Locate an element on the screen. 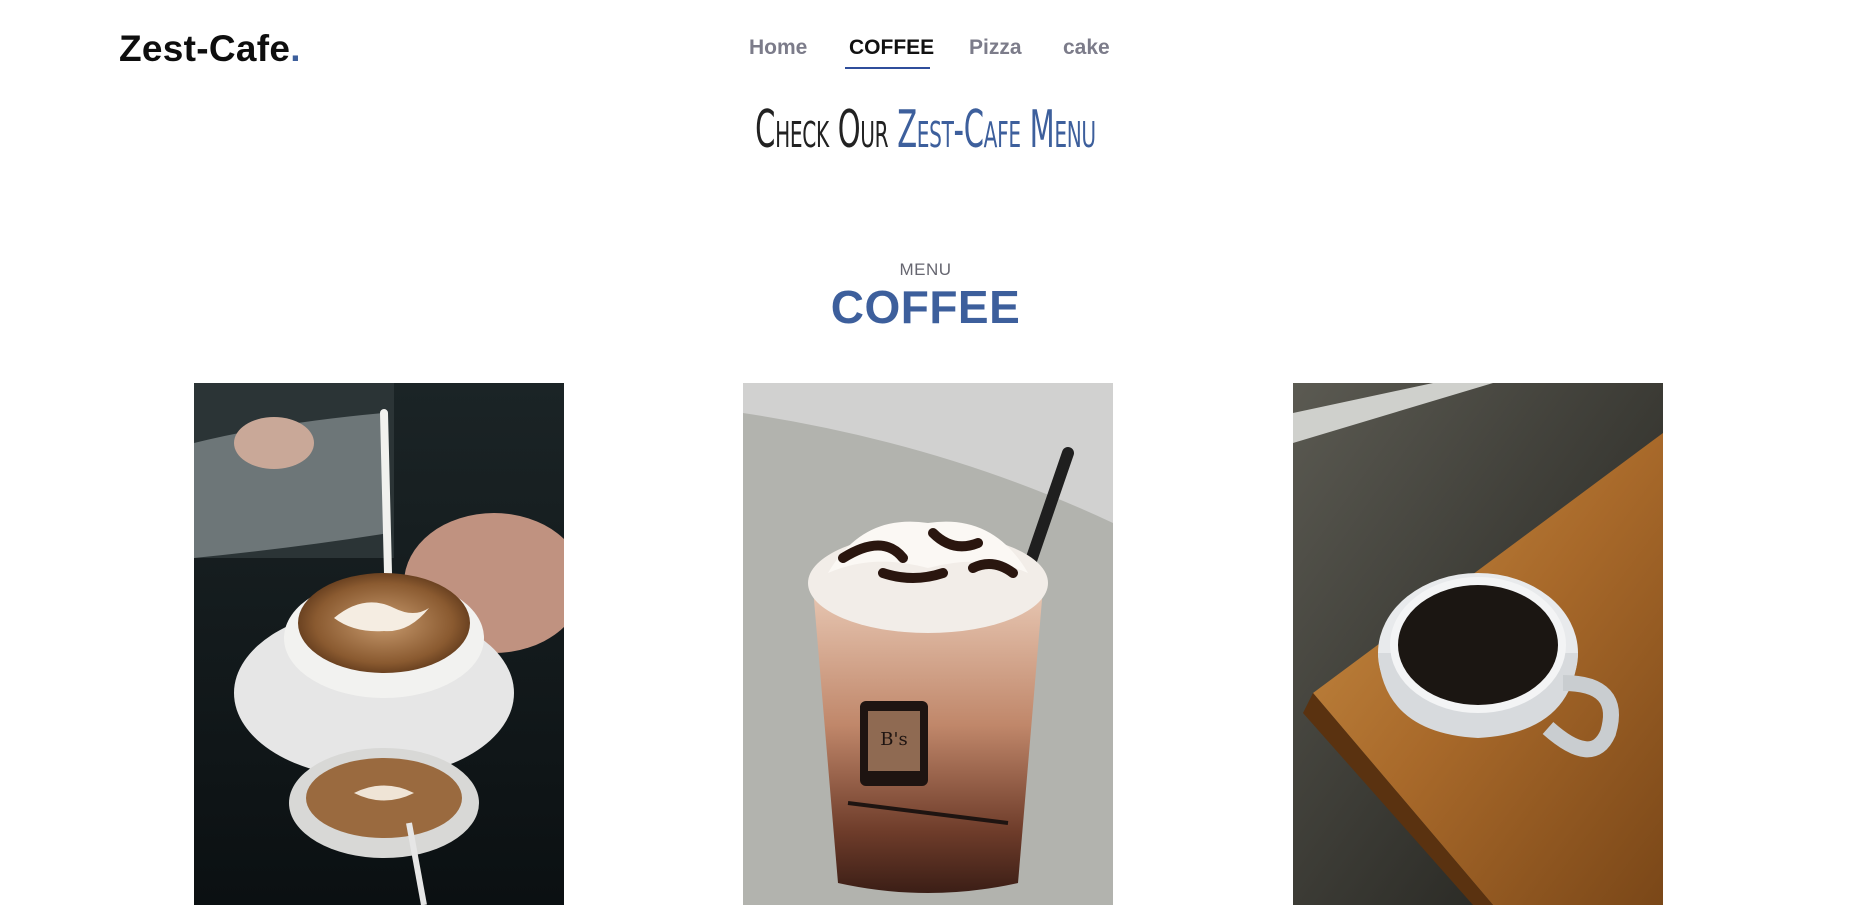 Image resolution: width=1851 pixels, height=905 pixels. nav-item-coffee: COFFEE is located at coordinates (891, 48).